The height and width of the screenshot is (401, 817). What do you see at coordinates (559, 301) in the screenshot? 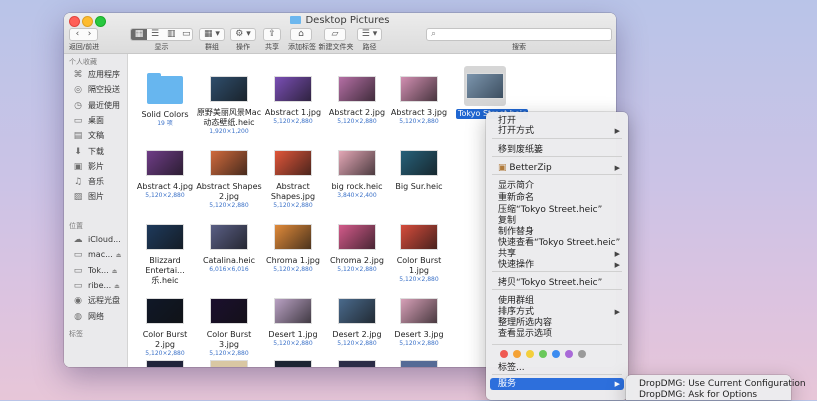
I see `menu-item-use-groups: 使用群组` at bounding box center [559, 301].